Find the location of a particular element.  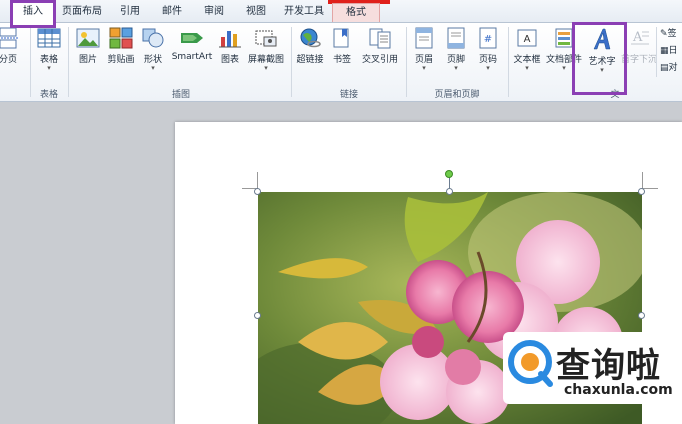

tab-page-layout: 页面布局 is located at coordinates (82, 12).